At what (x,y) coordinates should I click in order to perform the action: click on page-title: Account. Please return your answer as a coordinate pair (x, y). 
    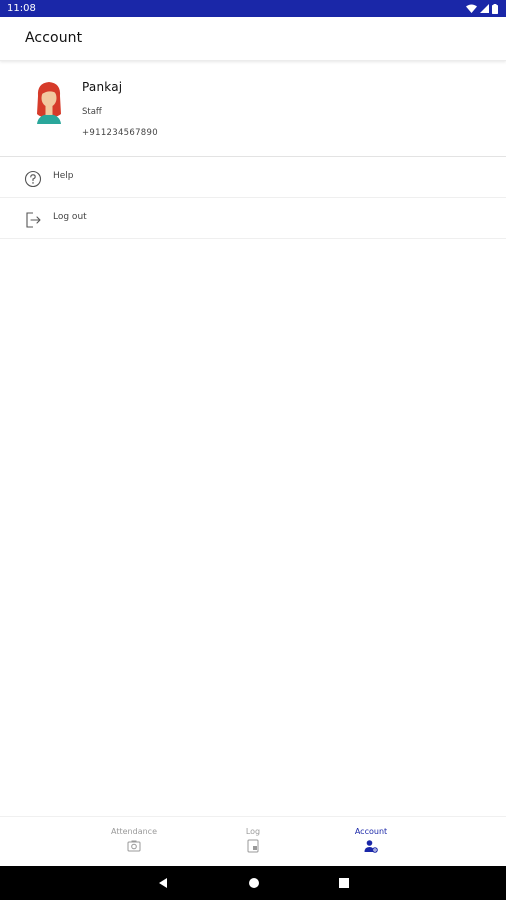
    Looking at the image, I should click on (54, 38).